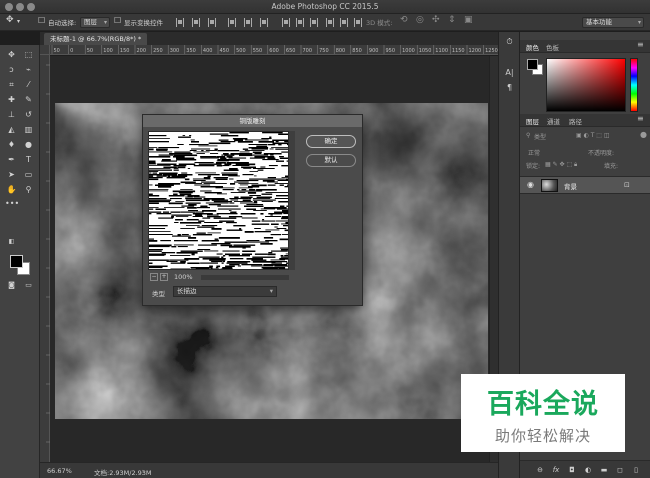 This screenshot has width=650, height=478. What do you see at coordinates (28, 85) in the screenshot?
I see `eyedropper-tool-icon: ⁄` at bounding box center [28, 85].